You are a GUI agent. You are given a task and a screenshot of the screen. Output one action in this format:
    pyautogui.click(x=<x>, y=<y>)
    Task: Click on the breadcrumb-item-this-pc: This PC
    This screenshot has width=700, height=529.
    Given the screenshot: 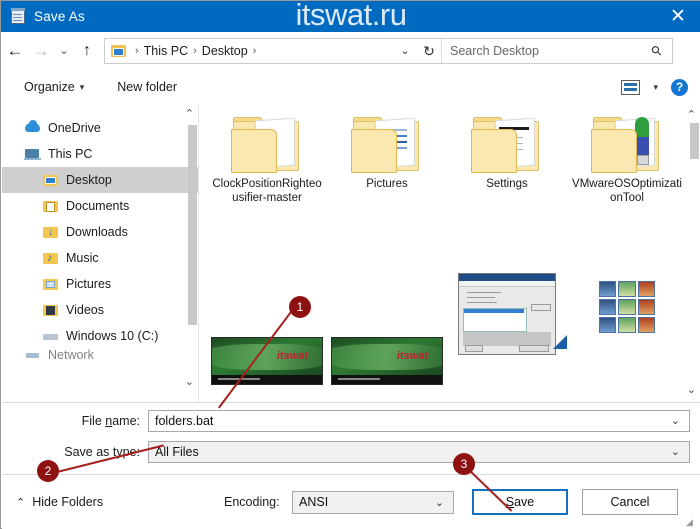 What is the action you would take?
    pyautogui.click(x=166, y=51)
    